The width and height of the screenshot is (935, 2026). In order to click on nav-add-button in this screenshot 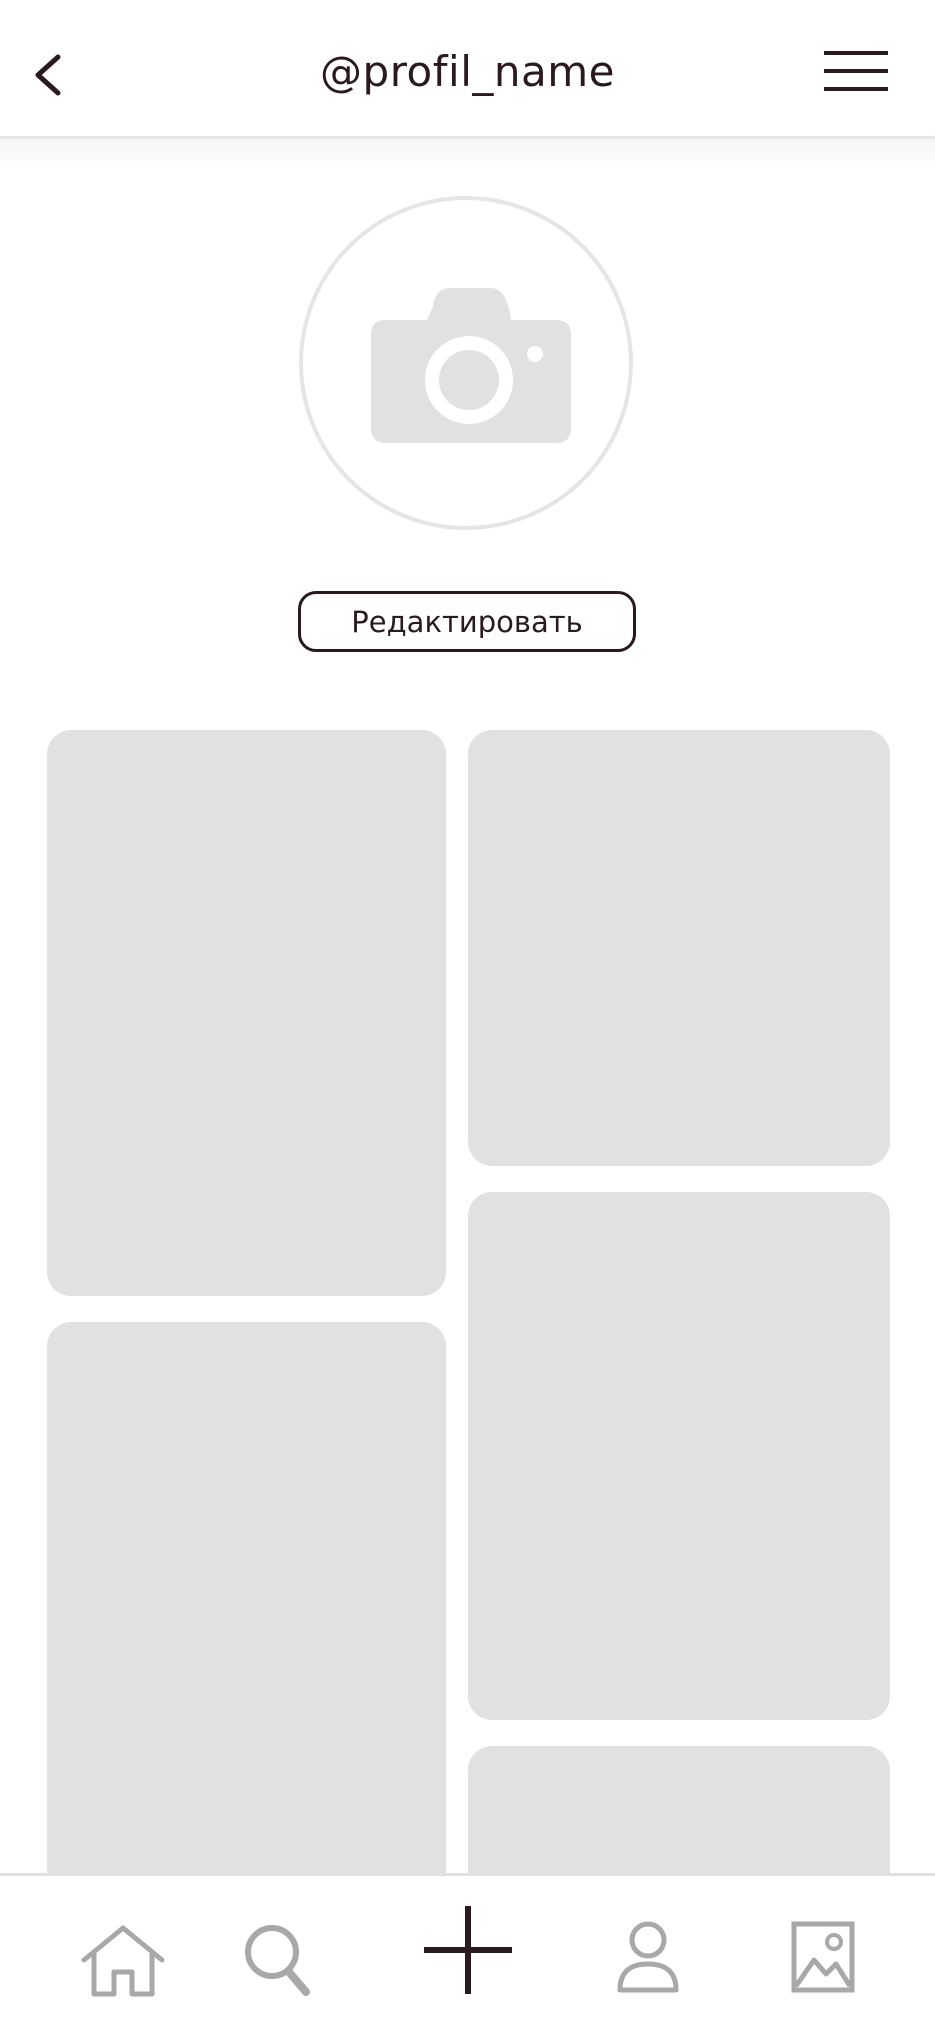, I will do `click(468, 1950)`.